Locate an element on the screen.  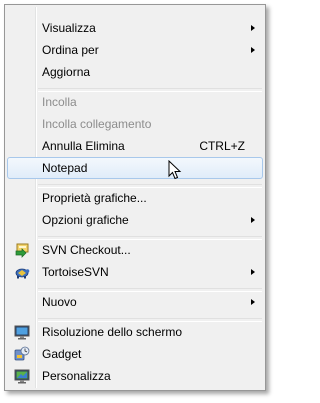
menu-item-tortoisesvn: TortoiseSVN is located at coordinates (135, 272).